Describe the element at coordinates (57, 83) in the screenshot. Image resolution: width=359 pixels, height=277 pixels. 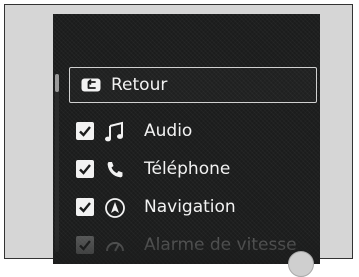
I see `scrollbar-thumb` at that location.